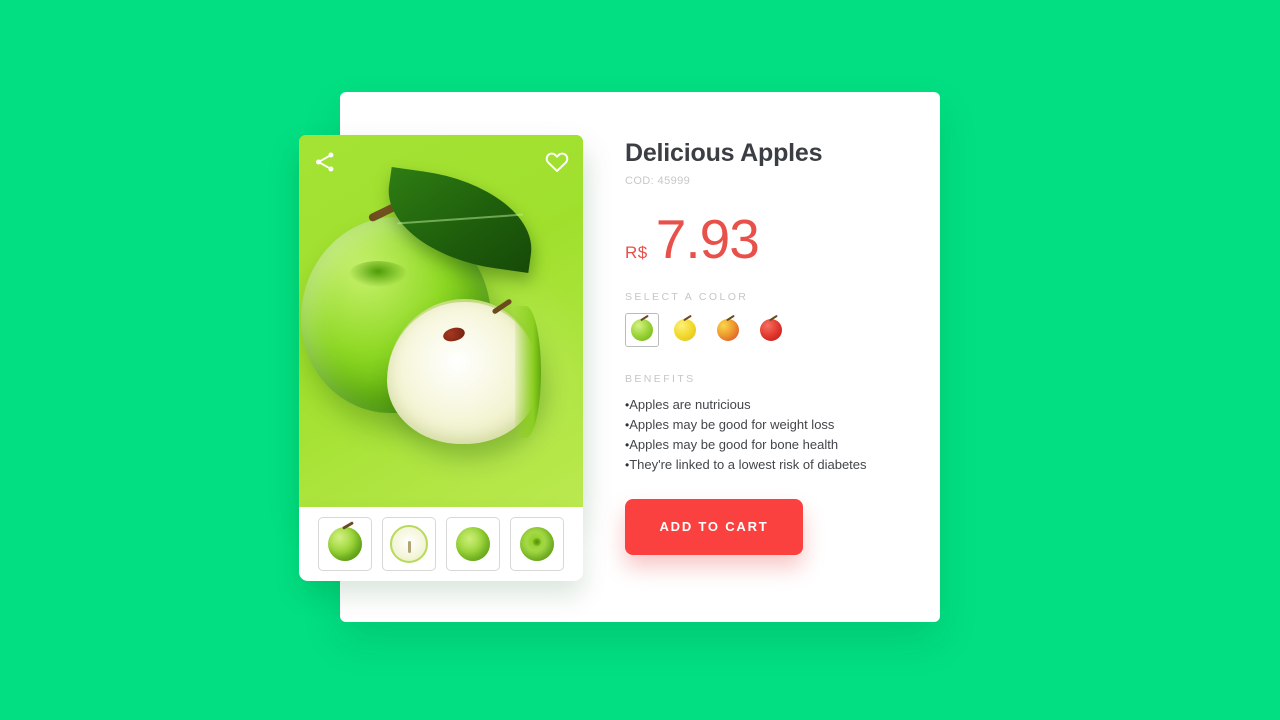 The height and width of the screenshot is (720, 1280). I want to click on color-swatch-yellow, so click(685, 329).